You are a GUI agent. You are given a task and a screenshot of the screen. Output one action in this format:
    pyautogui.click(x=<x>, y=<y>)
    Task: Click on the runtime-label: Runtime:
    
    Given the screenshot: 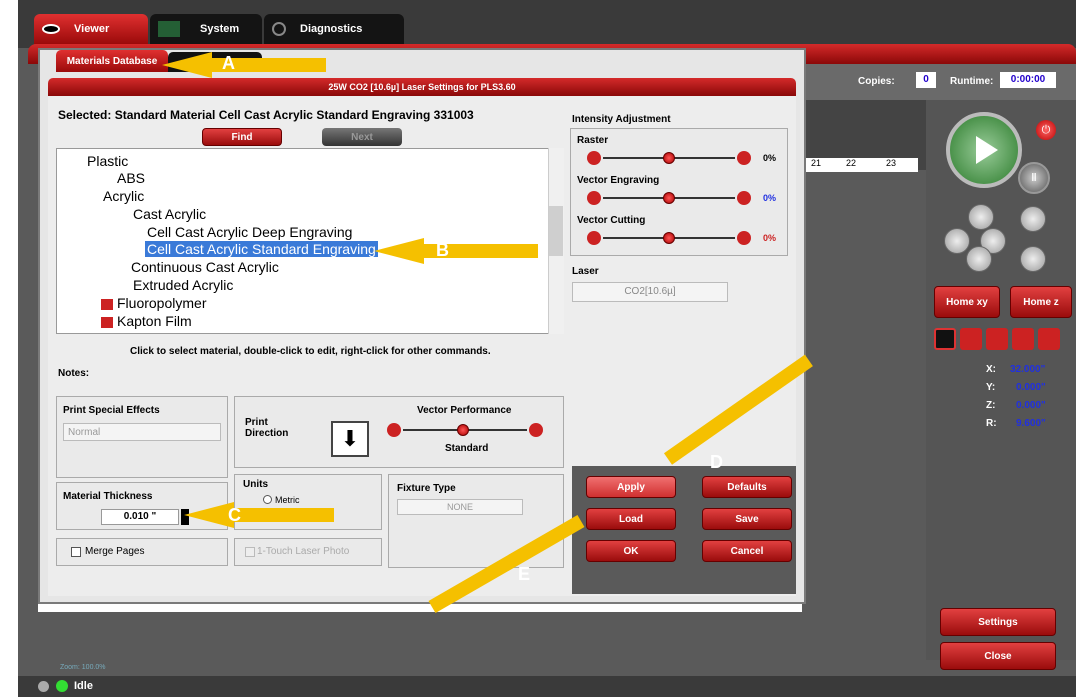 What is the action you would take?
    pyautogui.click(x=972, y=81)
    